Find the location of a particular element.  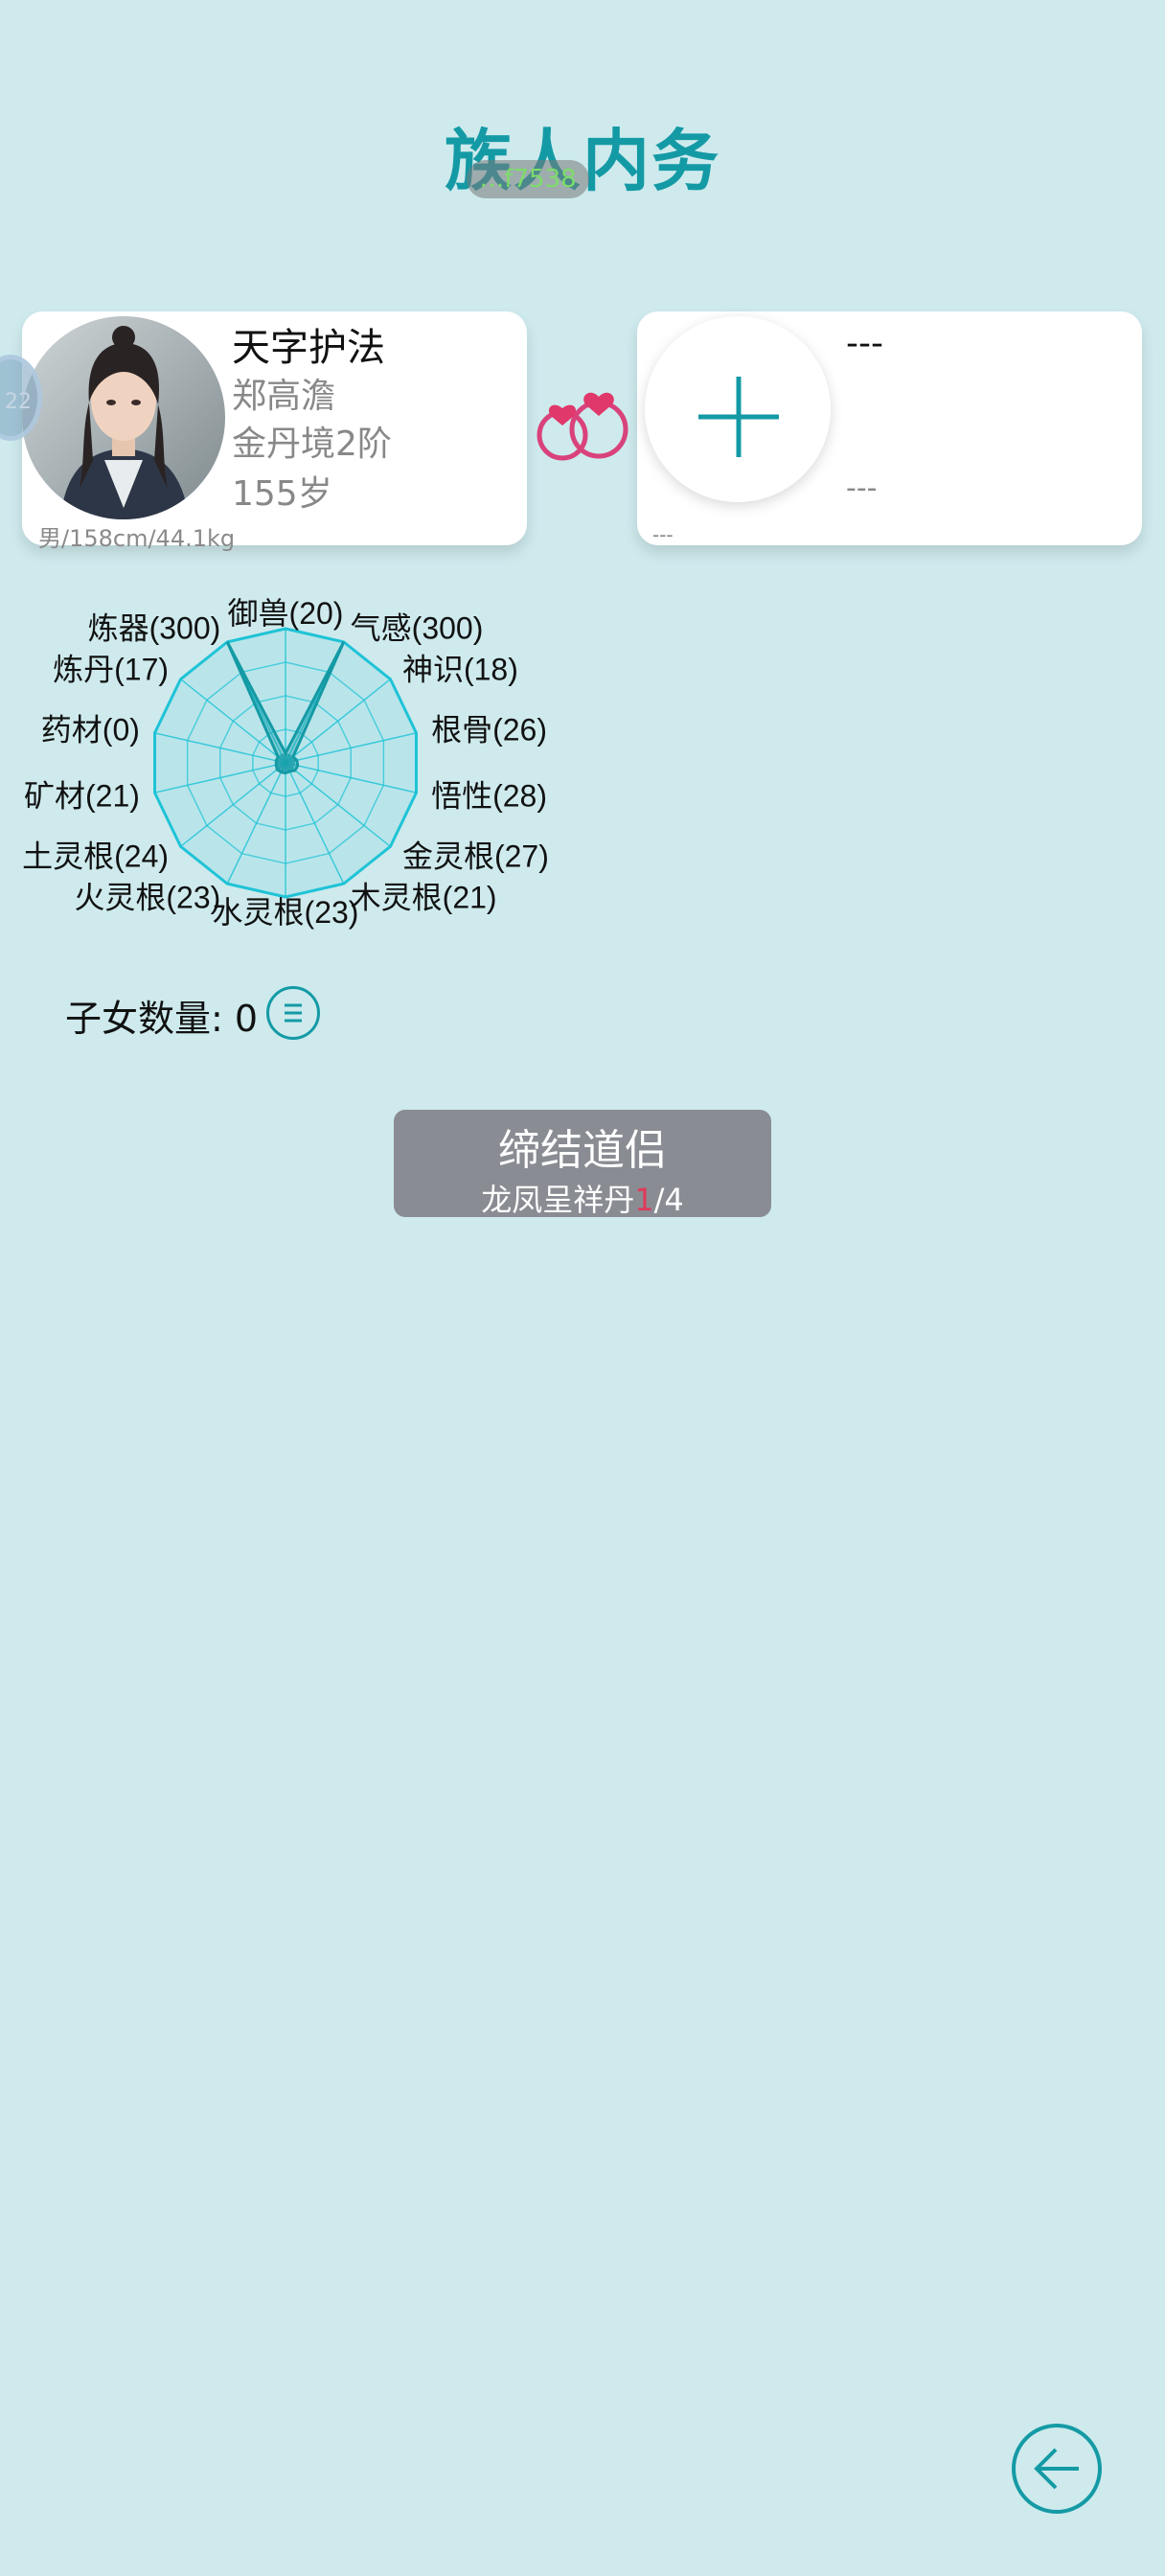

list-icon is located at coordinates (293, 1013).